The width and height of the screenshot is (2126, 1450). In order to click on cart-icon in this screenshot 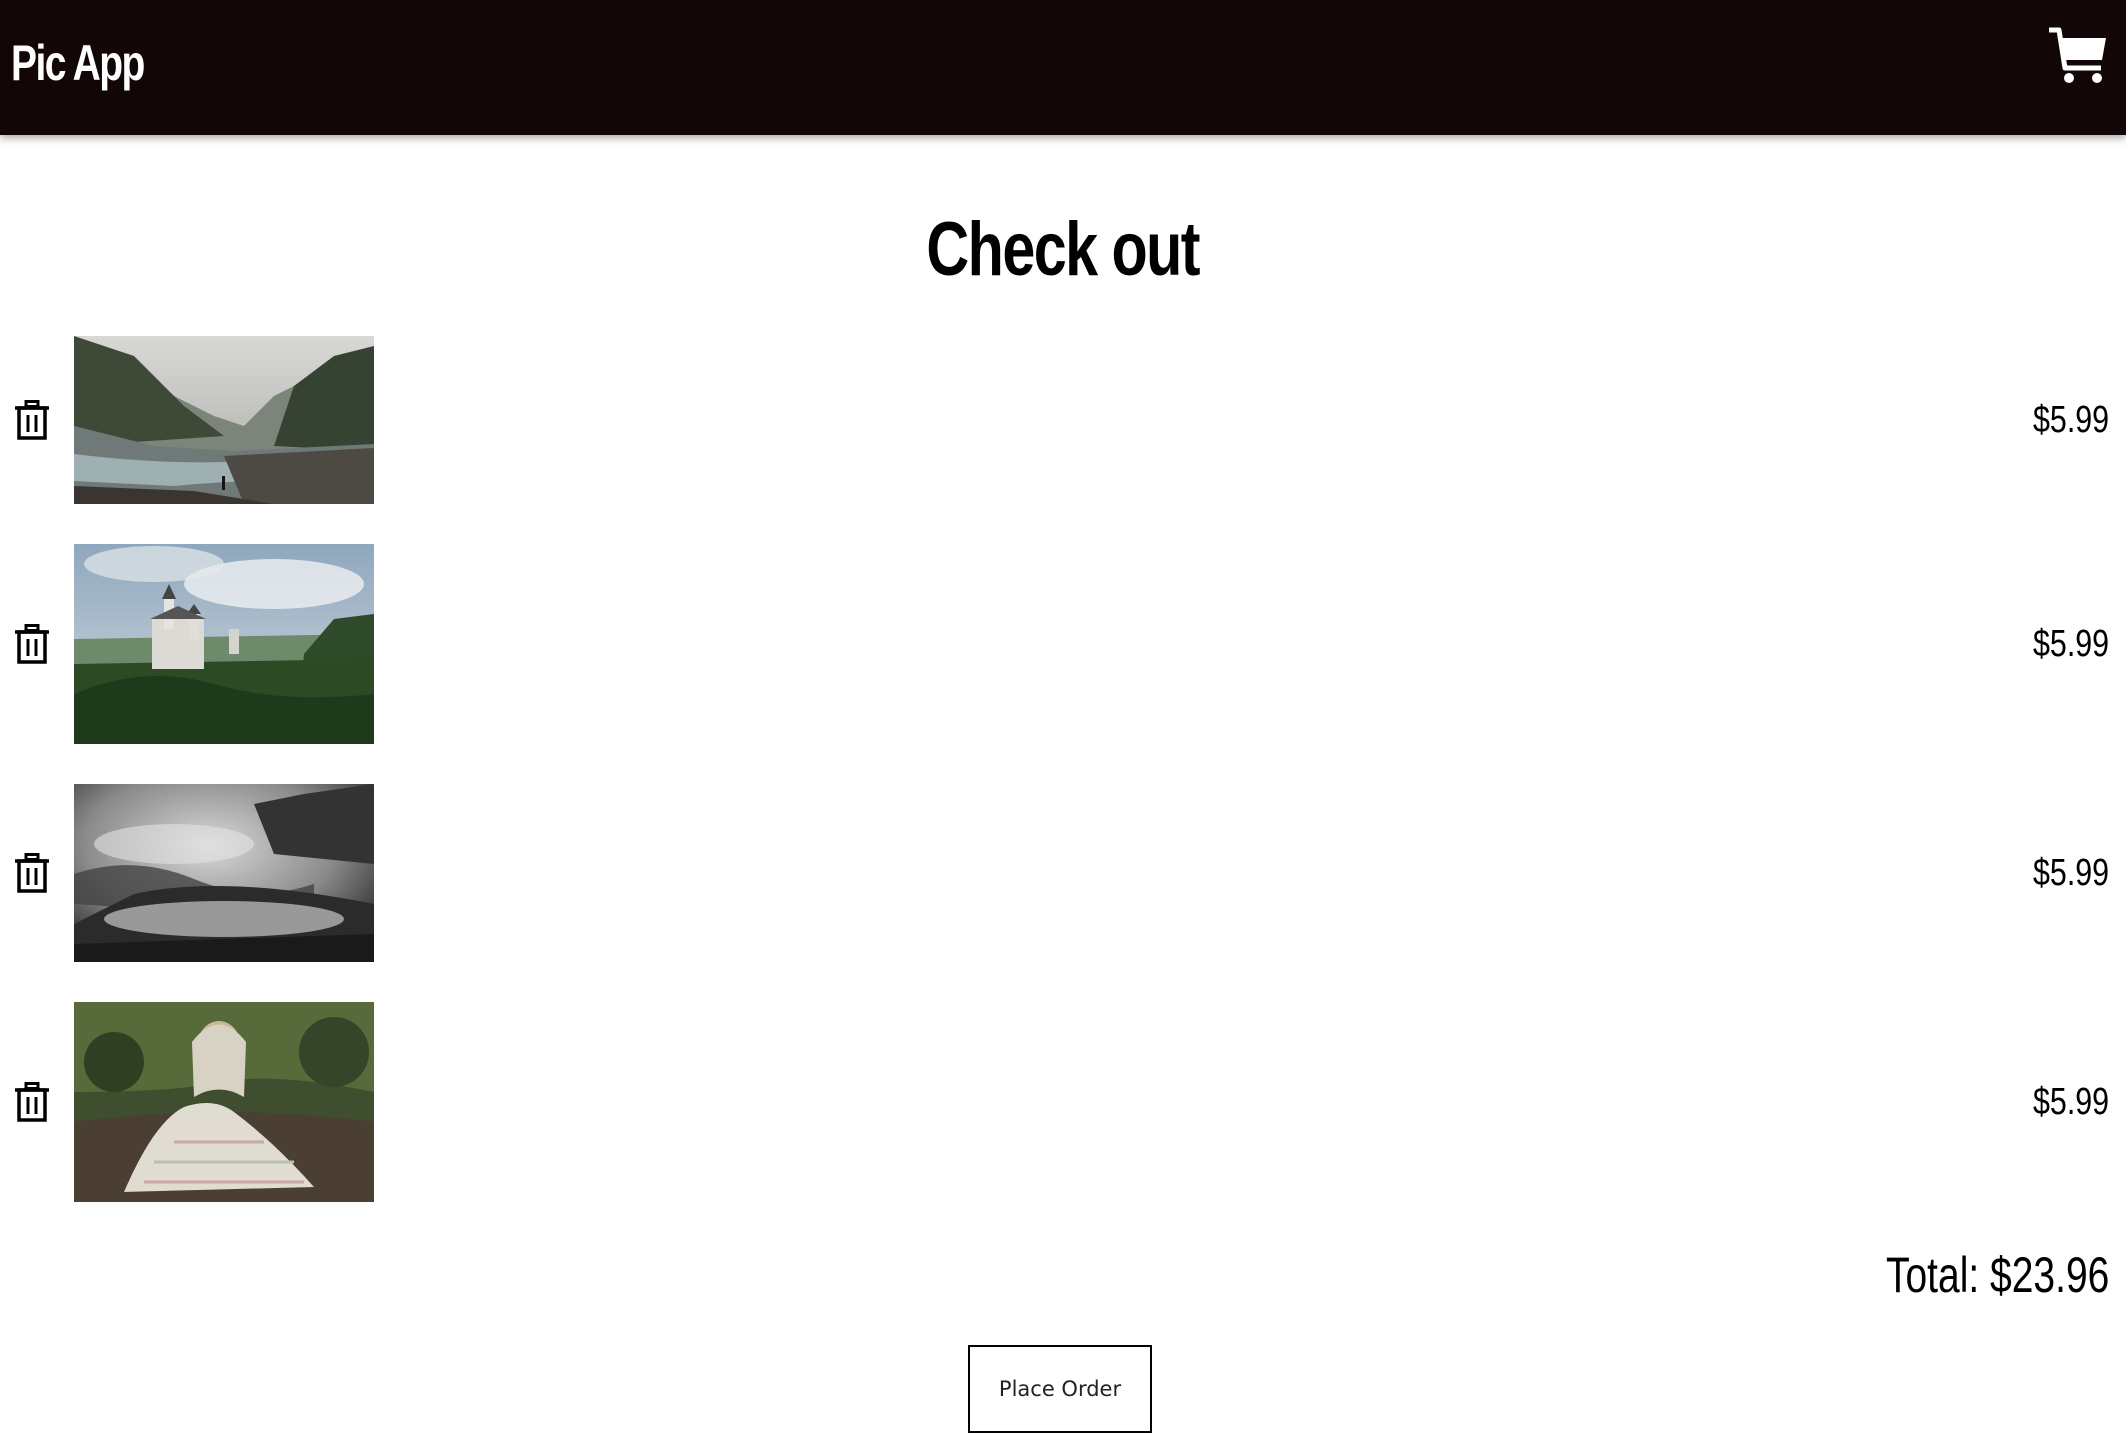, I will do `click(2078, 55)`.